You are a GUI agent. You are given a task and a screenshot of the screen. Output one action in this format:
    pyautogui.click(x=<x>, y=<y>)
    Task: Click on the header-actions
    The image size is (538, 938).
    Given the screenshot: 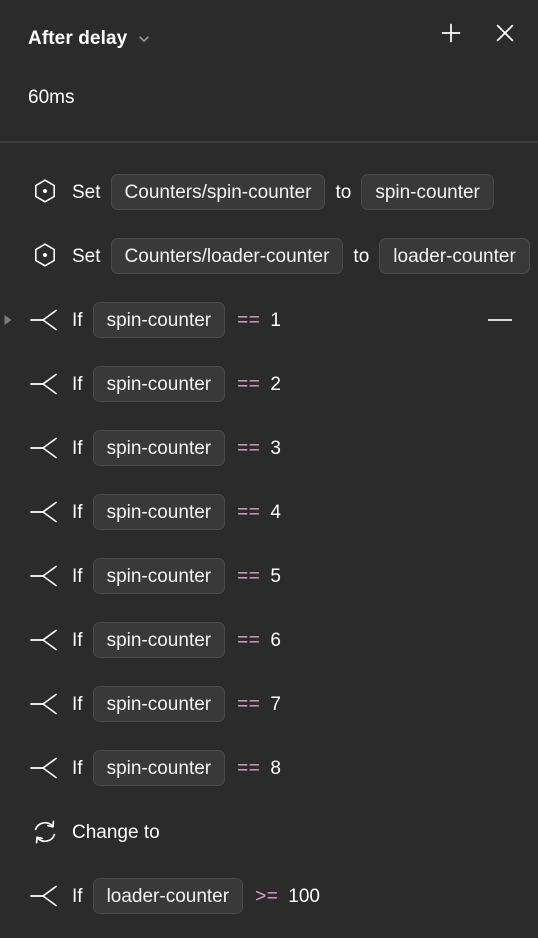 What is the action you would take?
    pyautogui.click(x=478, y=33)
    